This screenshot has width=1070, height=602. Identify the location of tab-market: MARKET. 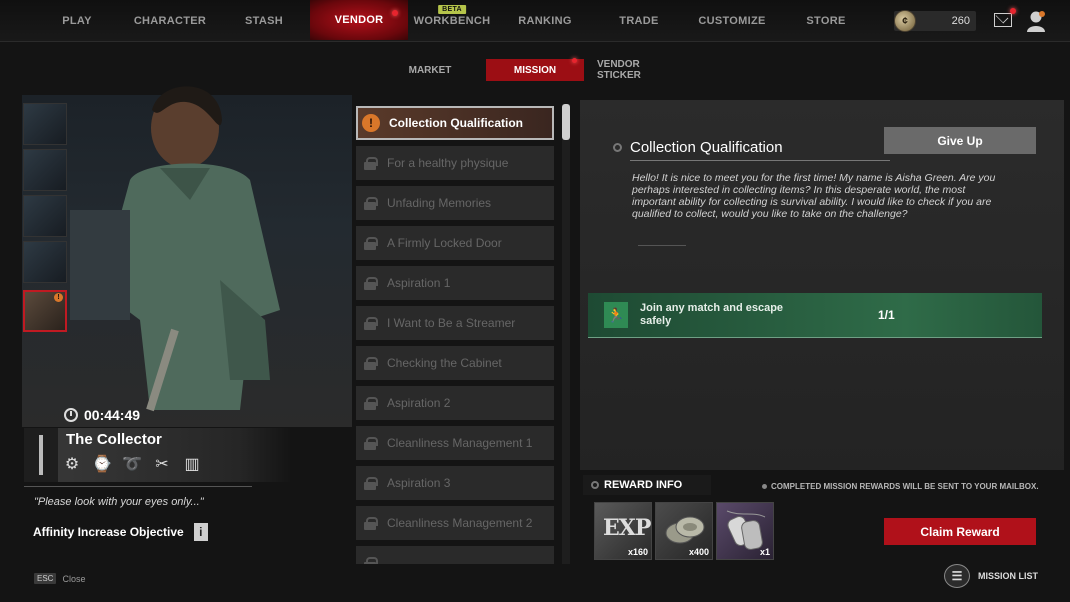
(430, 70).